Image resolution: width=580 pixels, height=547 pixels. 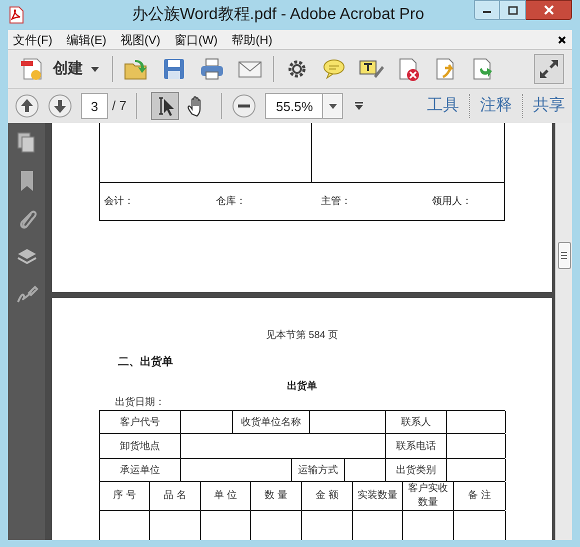 I want to click on close-button, so click(x=549, y=10).